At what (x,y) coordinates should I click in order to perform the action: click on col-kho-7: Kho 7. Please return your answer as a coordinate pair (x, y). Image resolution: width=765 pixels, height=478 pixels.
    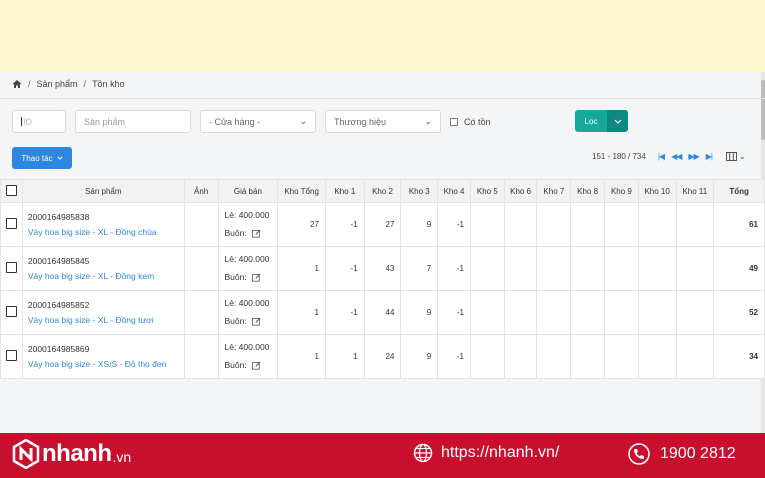
    Looking at the image, I should click on (554, 191).